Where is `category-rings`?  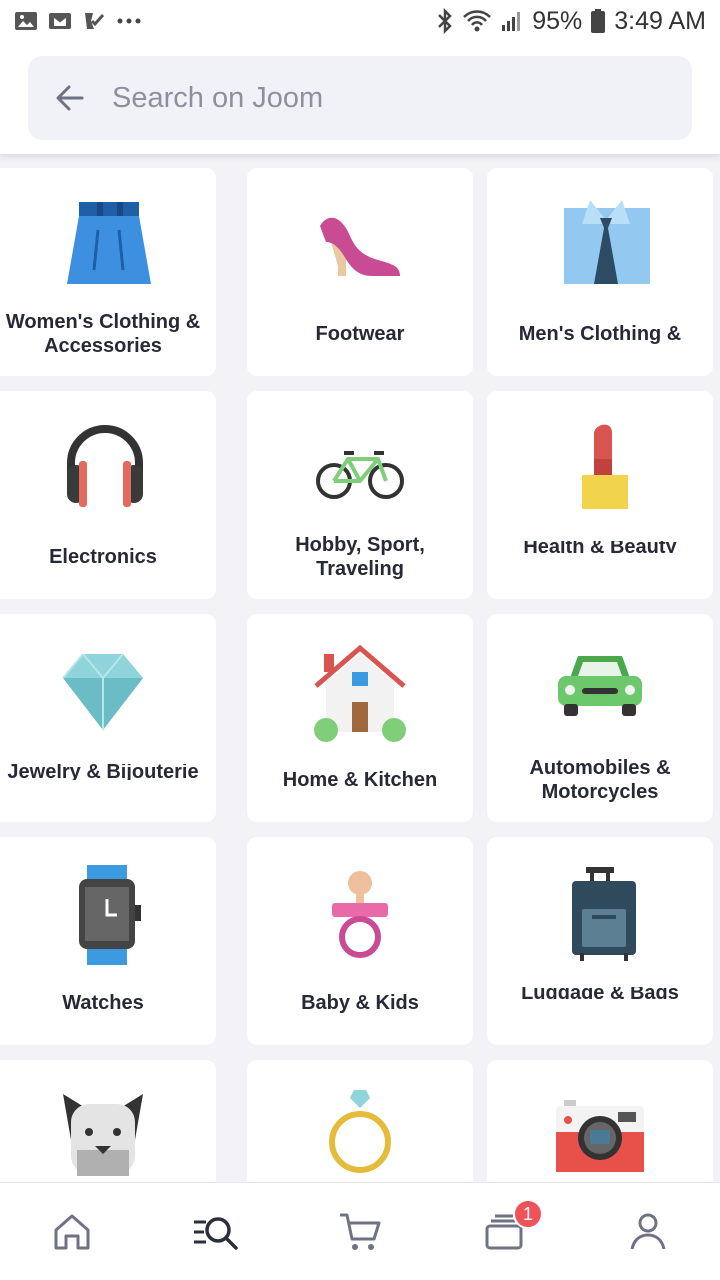
category-rings is located at coordinates (360, 1121).